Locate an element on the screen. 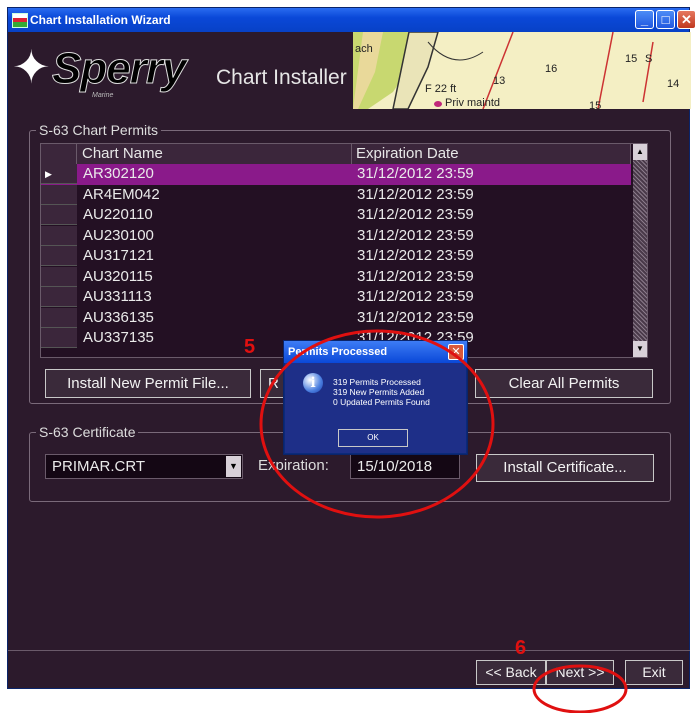  cell-chart-name: AR4EM042 is located at coordinates (121, 194).